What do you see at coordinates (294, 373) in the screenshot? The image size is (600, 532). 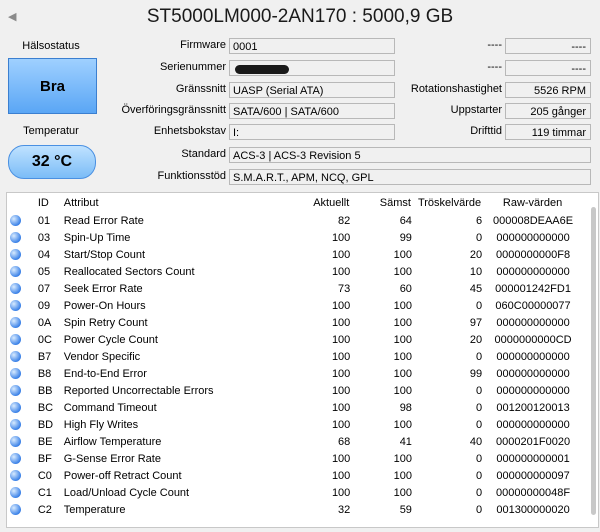 I see `table-row: B8 End-to-End Error 100 100 99 000000000000` at bounding box center [294, 373].